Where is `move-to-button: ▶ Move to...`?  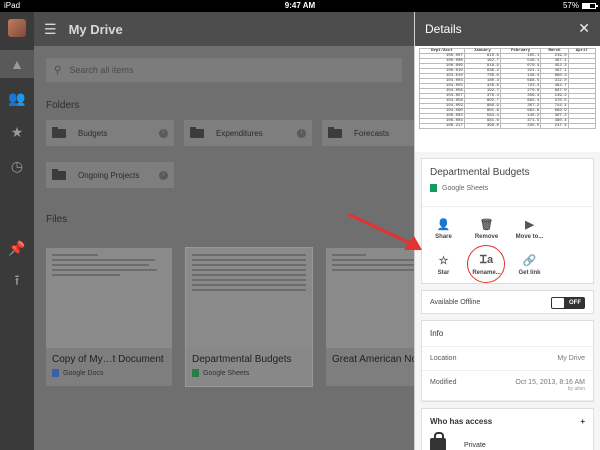
move-to-button: ▶ Move to... is located at coordinates (529, 229).